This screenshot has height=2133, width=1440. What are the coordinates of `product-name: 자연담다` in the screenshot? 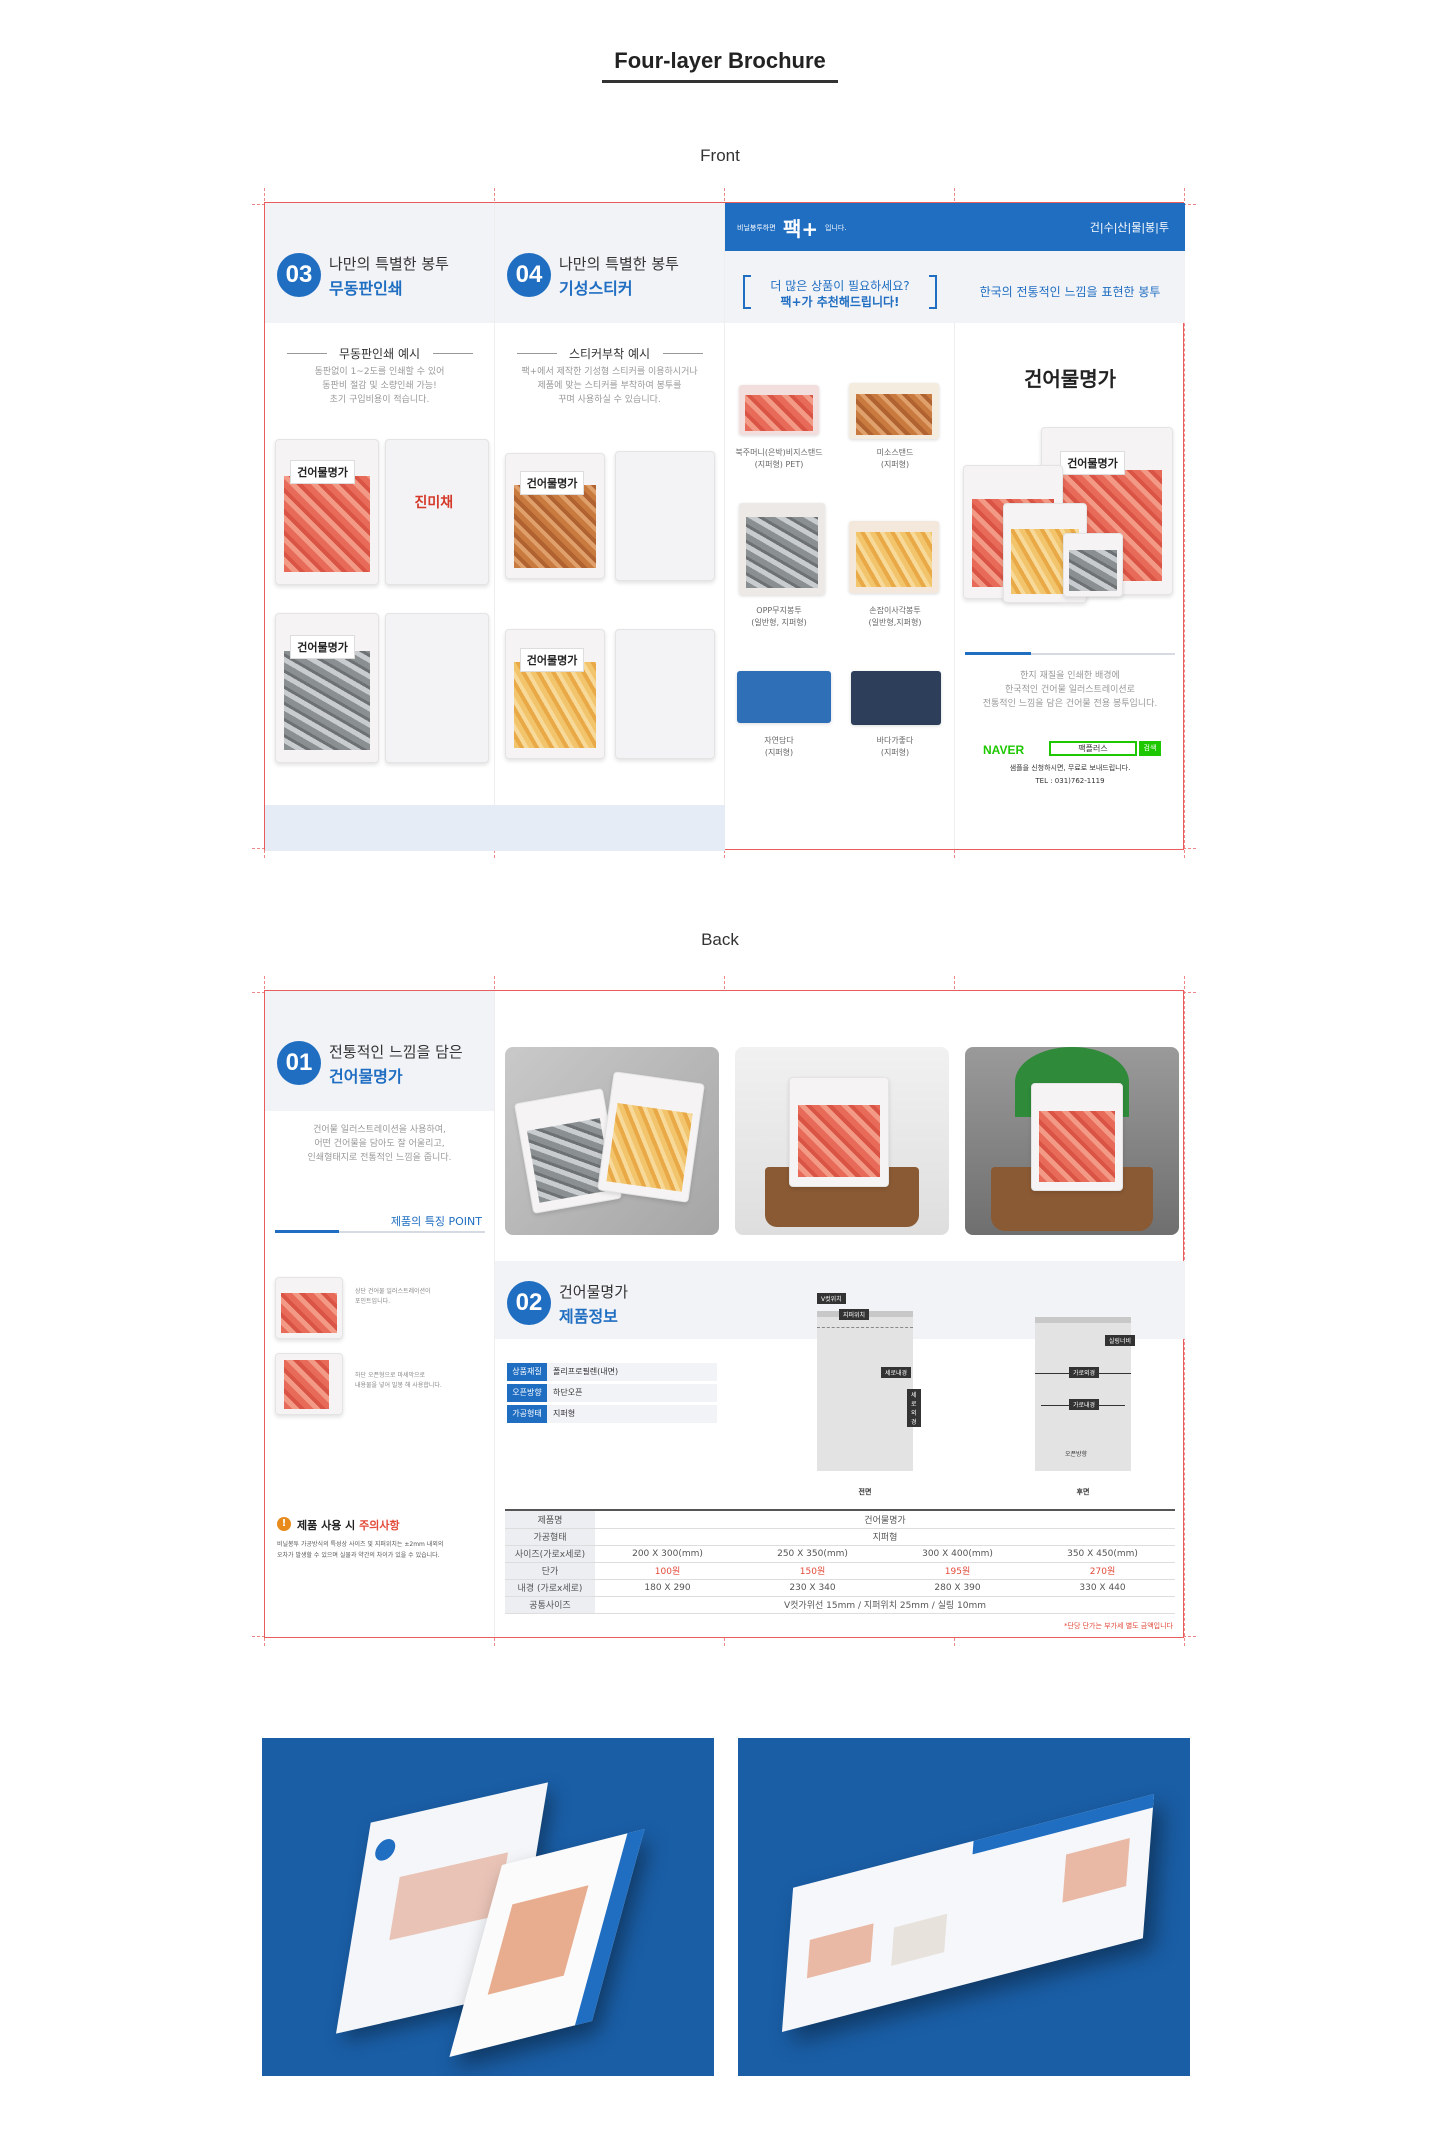 It's located at (779, 740).